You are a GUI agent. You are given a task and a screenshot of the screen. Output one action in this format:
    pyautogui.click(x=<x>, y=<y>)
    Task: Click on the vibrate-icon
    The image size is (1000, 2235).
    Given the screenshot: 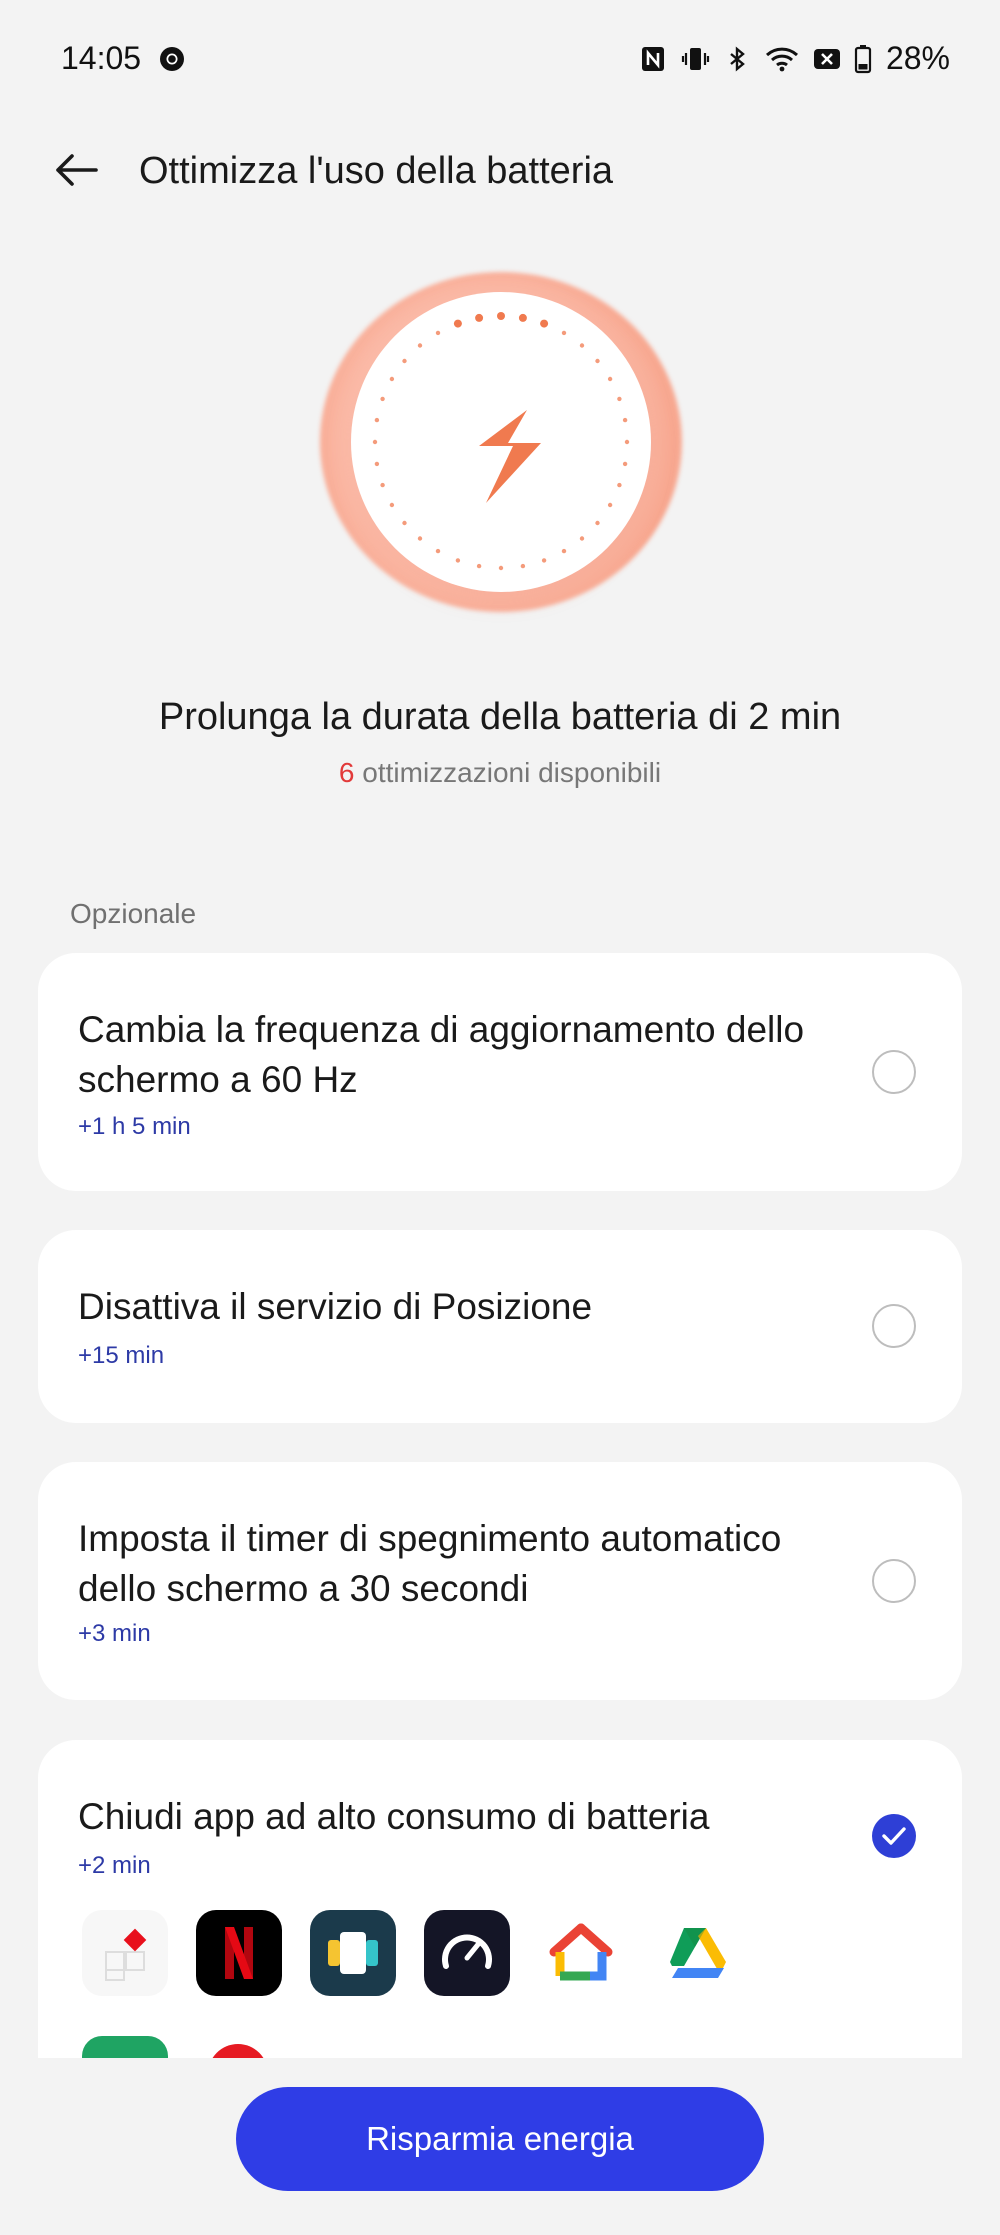 What is the action you would take?
    pyautogui.click(x=695, y=58)
    